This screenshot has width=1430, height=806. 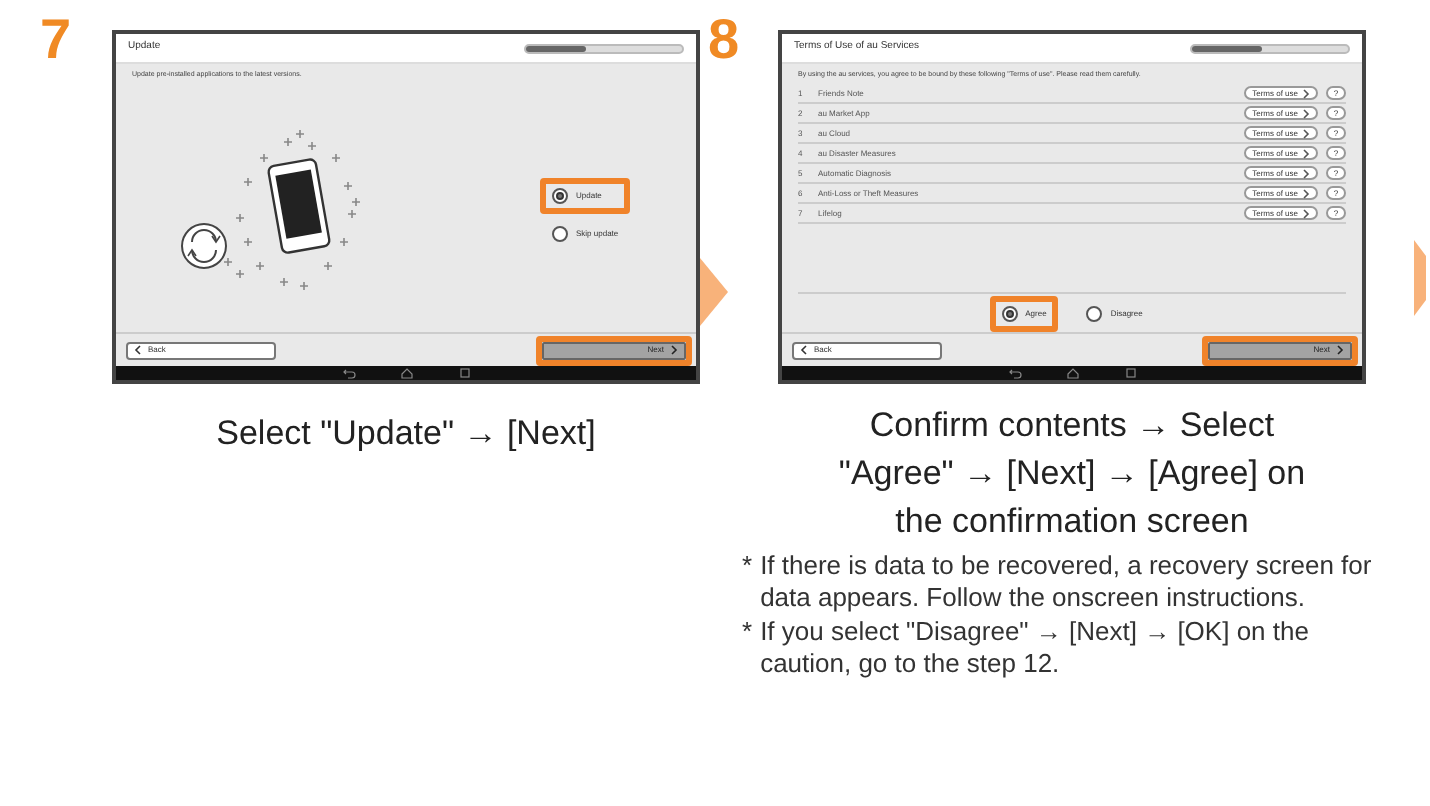 I want to click on note-text: If you select "Disagree" → [Next] → [OK] on the caution, go to the step 12., so click(x=1035, y=648).